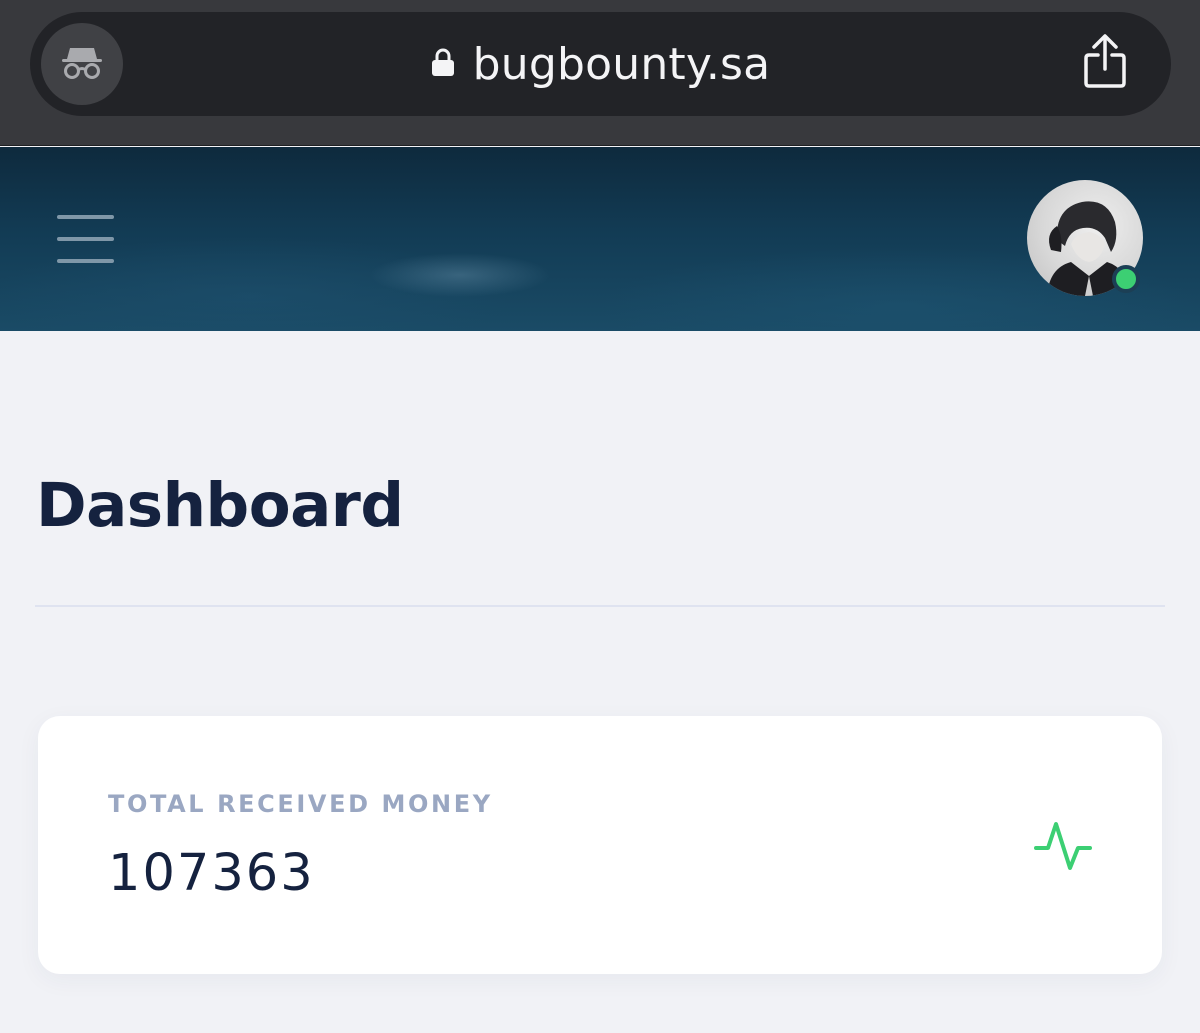  Describe the element at coordinates (600, 606) in the screenshot. I see `divider` at that location.